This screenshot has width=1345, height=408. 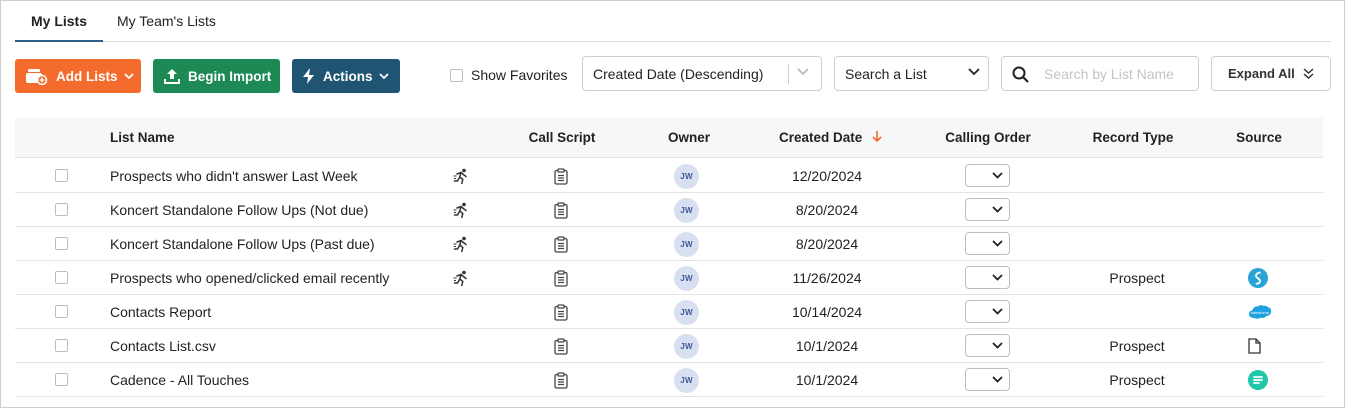 I want to click on upload-icon, so click(x=172, y=76).